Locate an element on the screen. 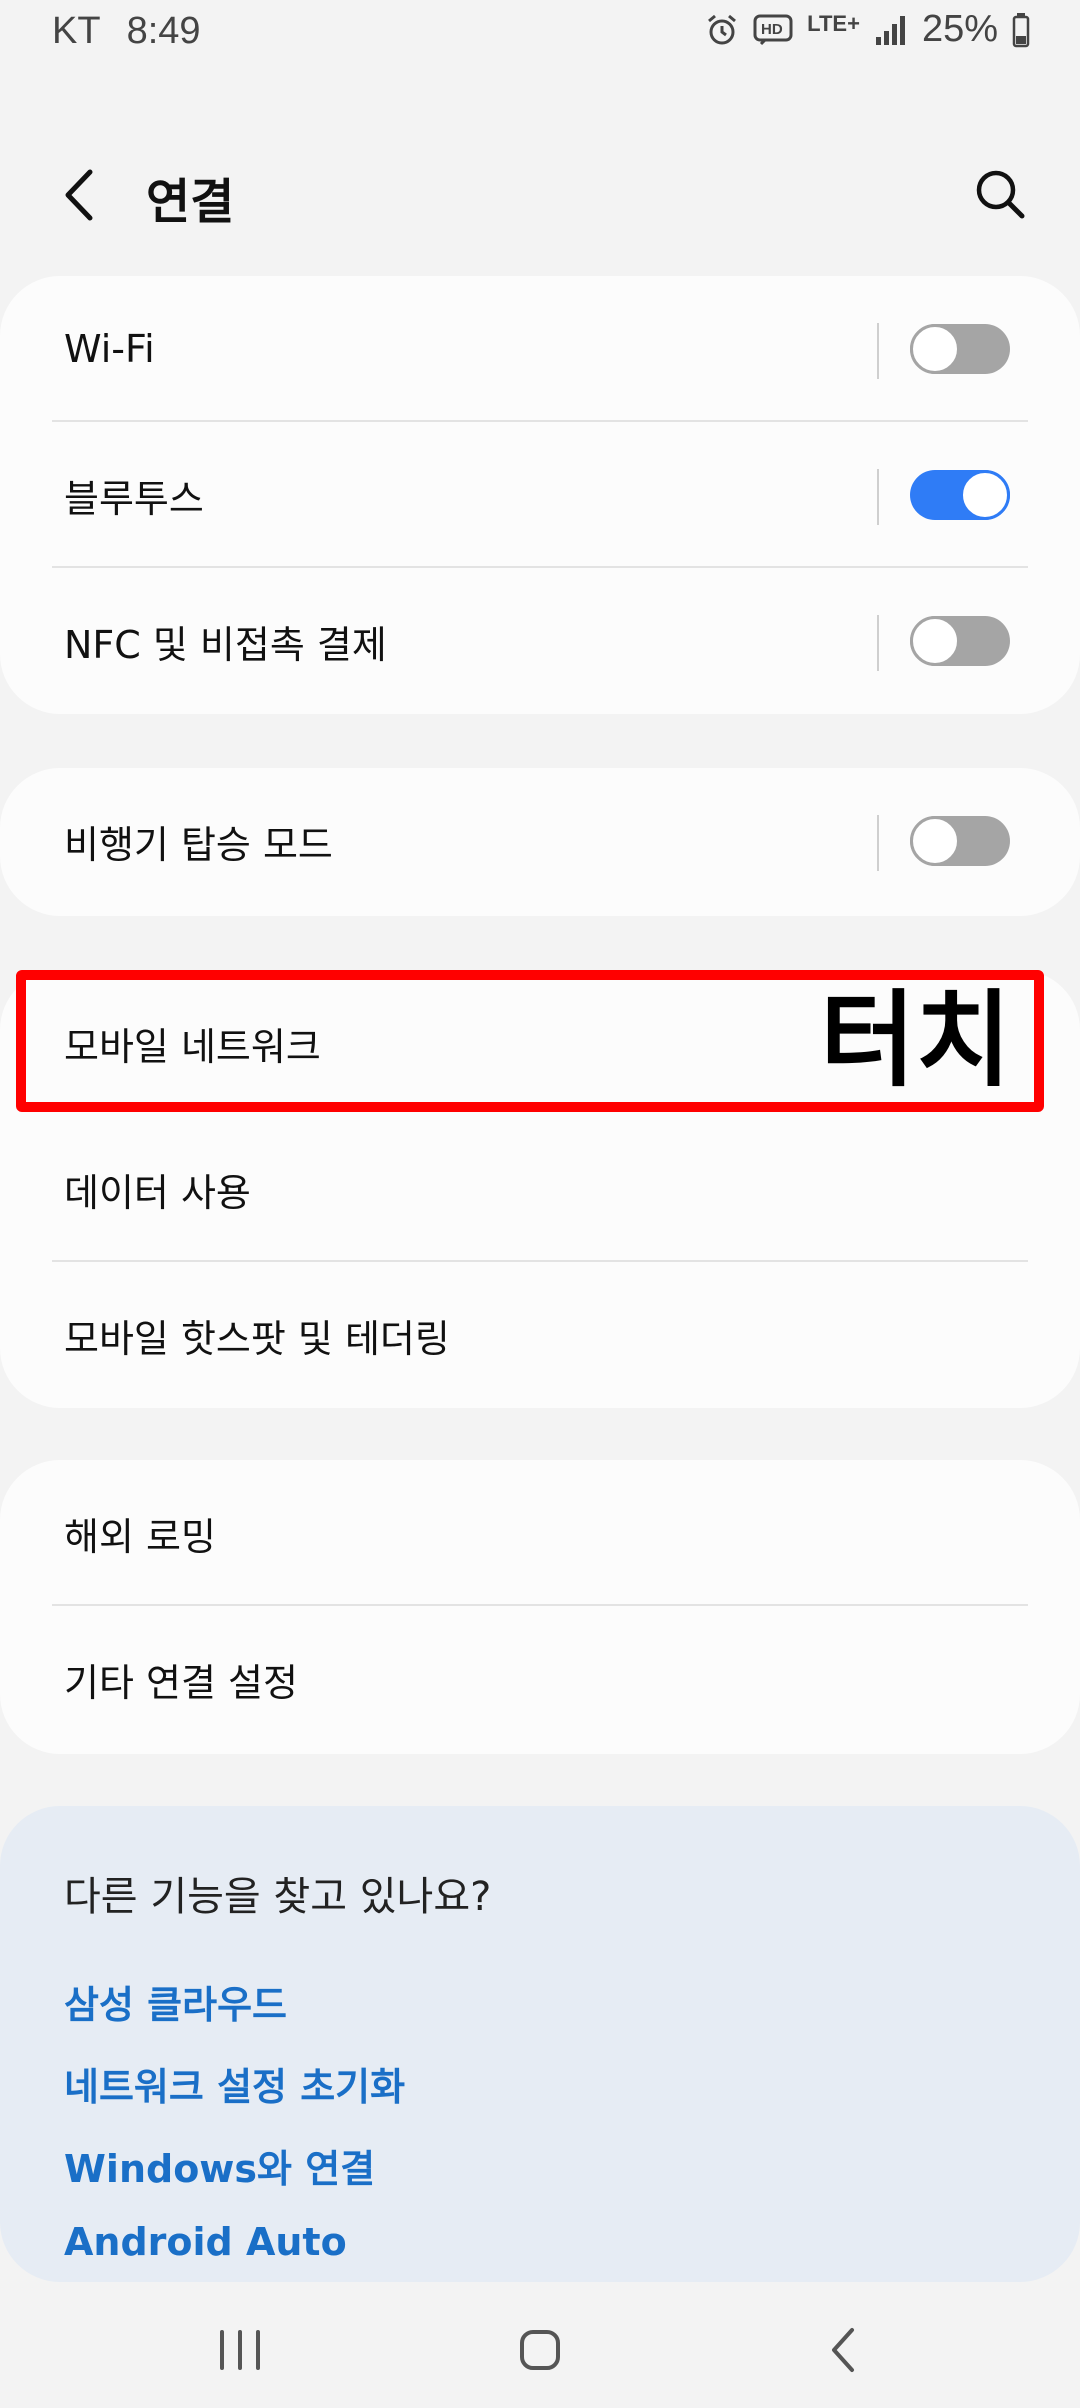 This screenshot has width=1080, height=2408. settings-row-roaming: 해외 로밍 is located at coordinates (540, 1533).